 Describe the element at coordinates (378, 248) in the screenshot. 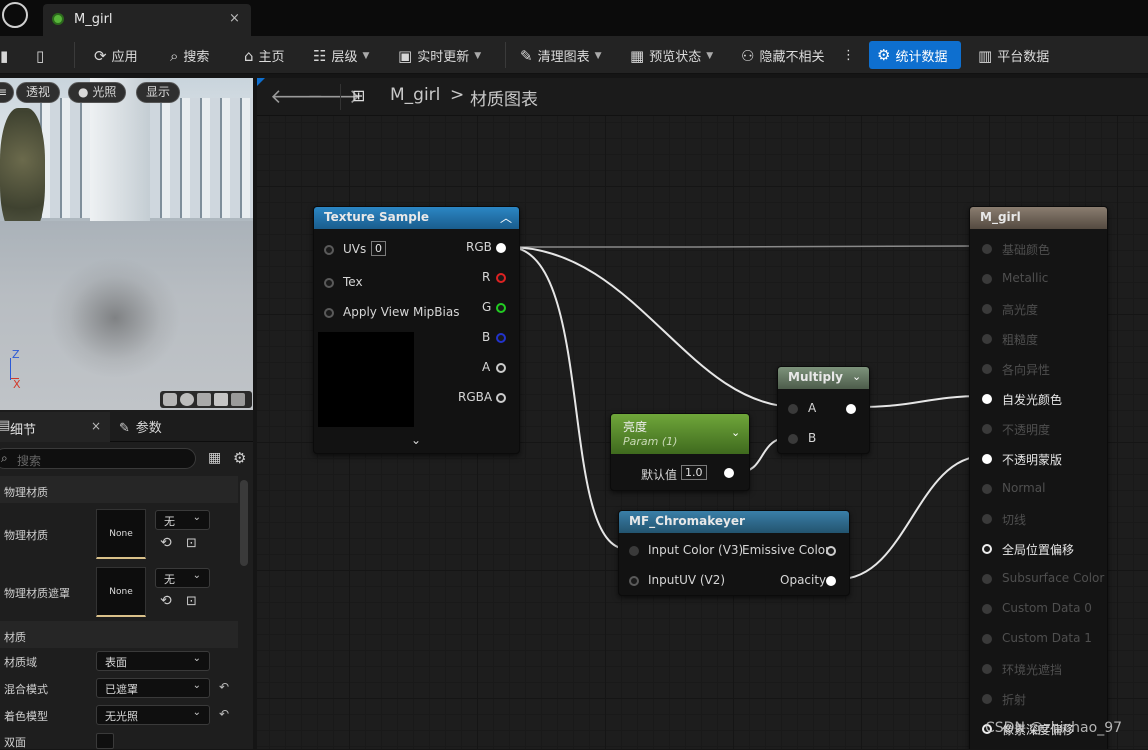

I see `uvs-value-input: 0` at that location.